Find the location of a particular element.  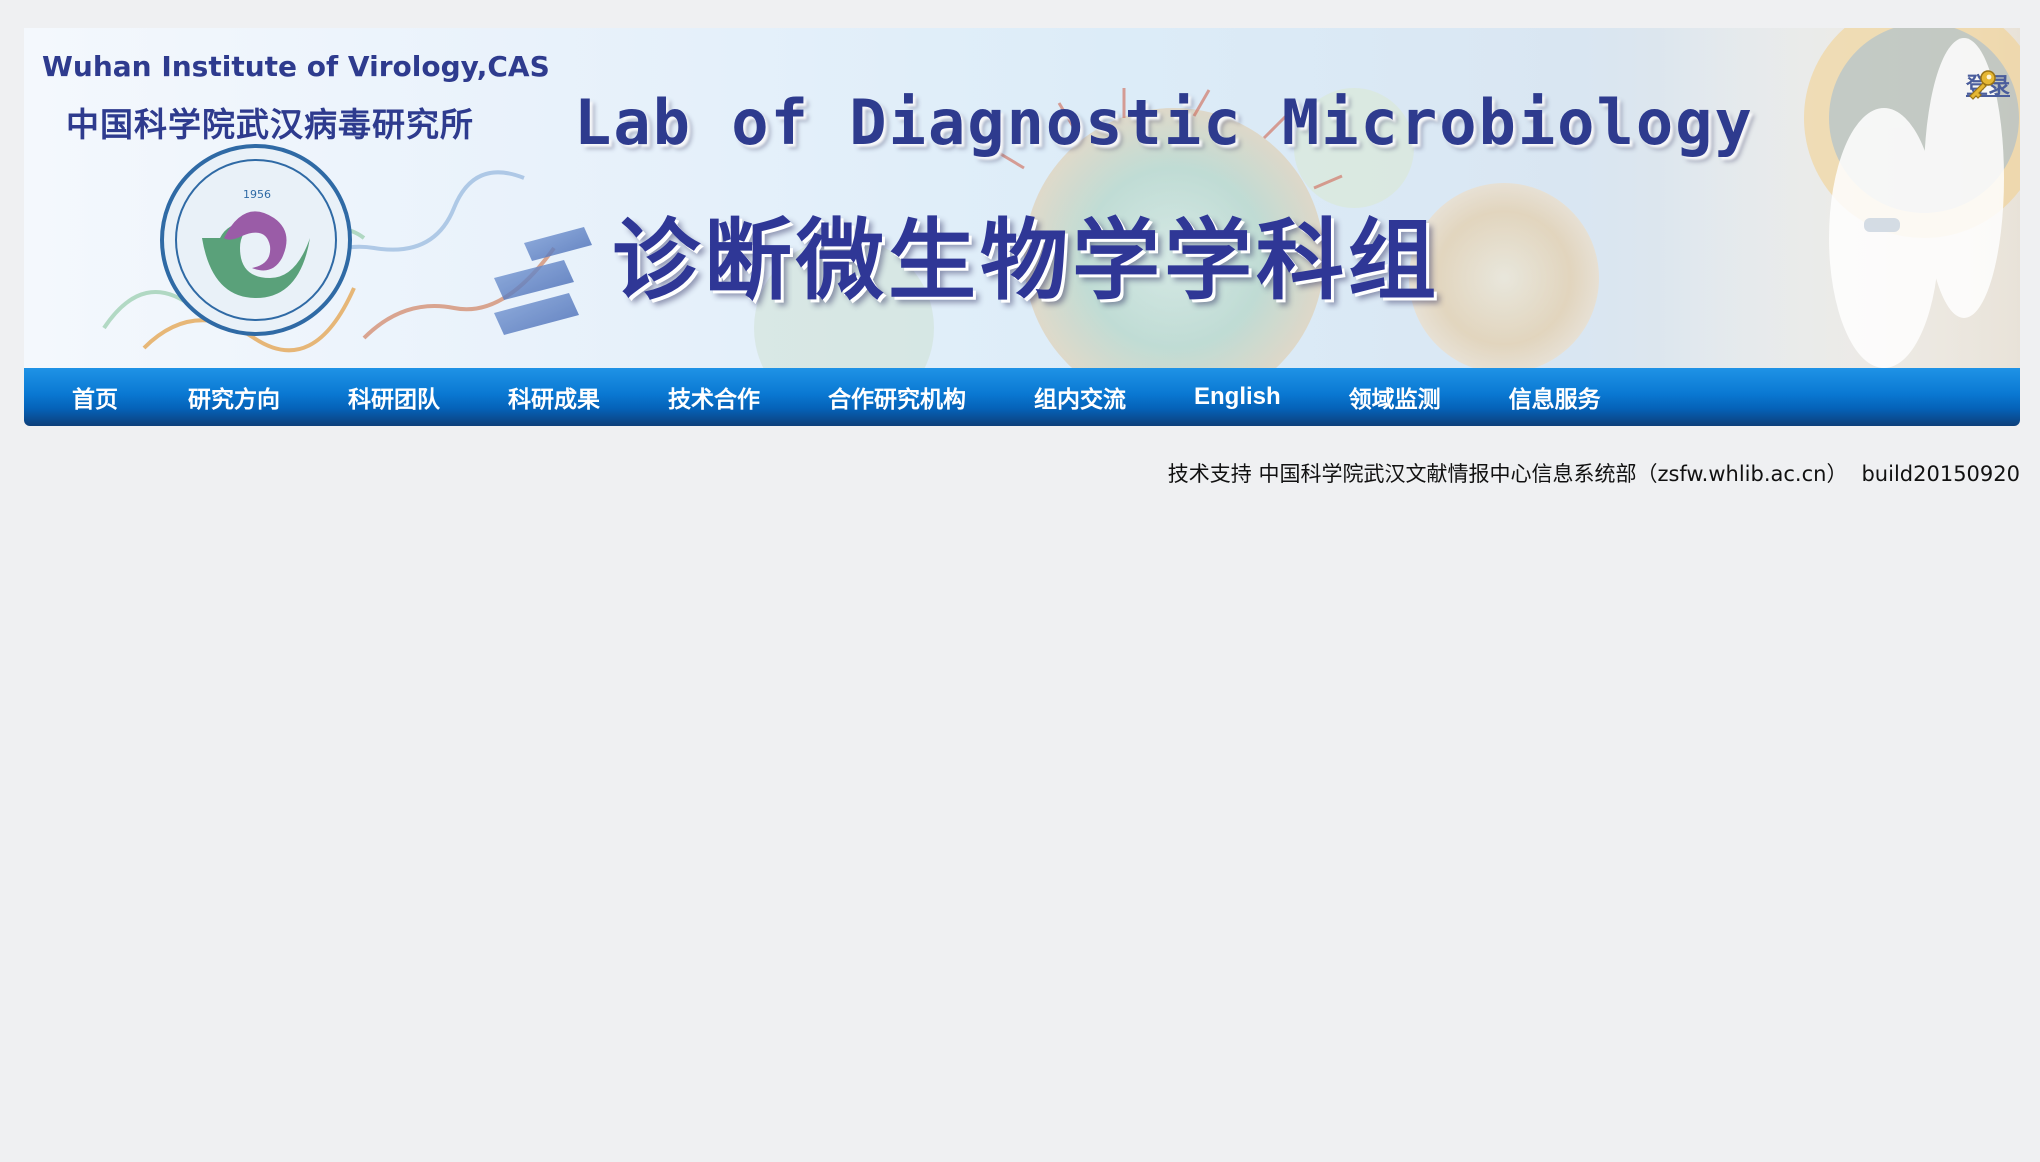

nav-item-group-exchange: 组内交流 is located at coordinates (1080, 397).